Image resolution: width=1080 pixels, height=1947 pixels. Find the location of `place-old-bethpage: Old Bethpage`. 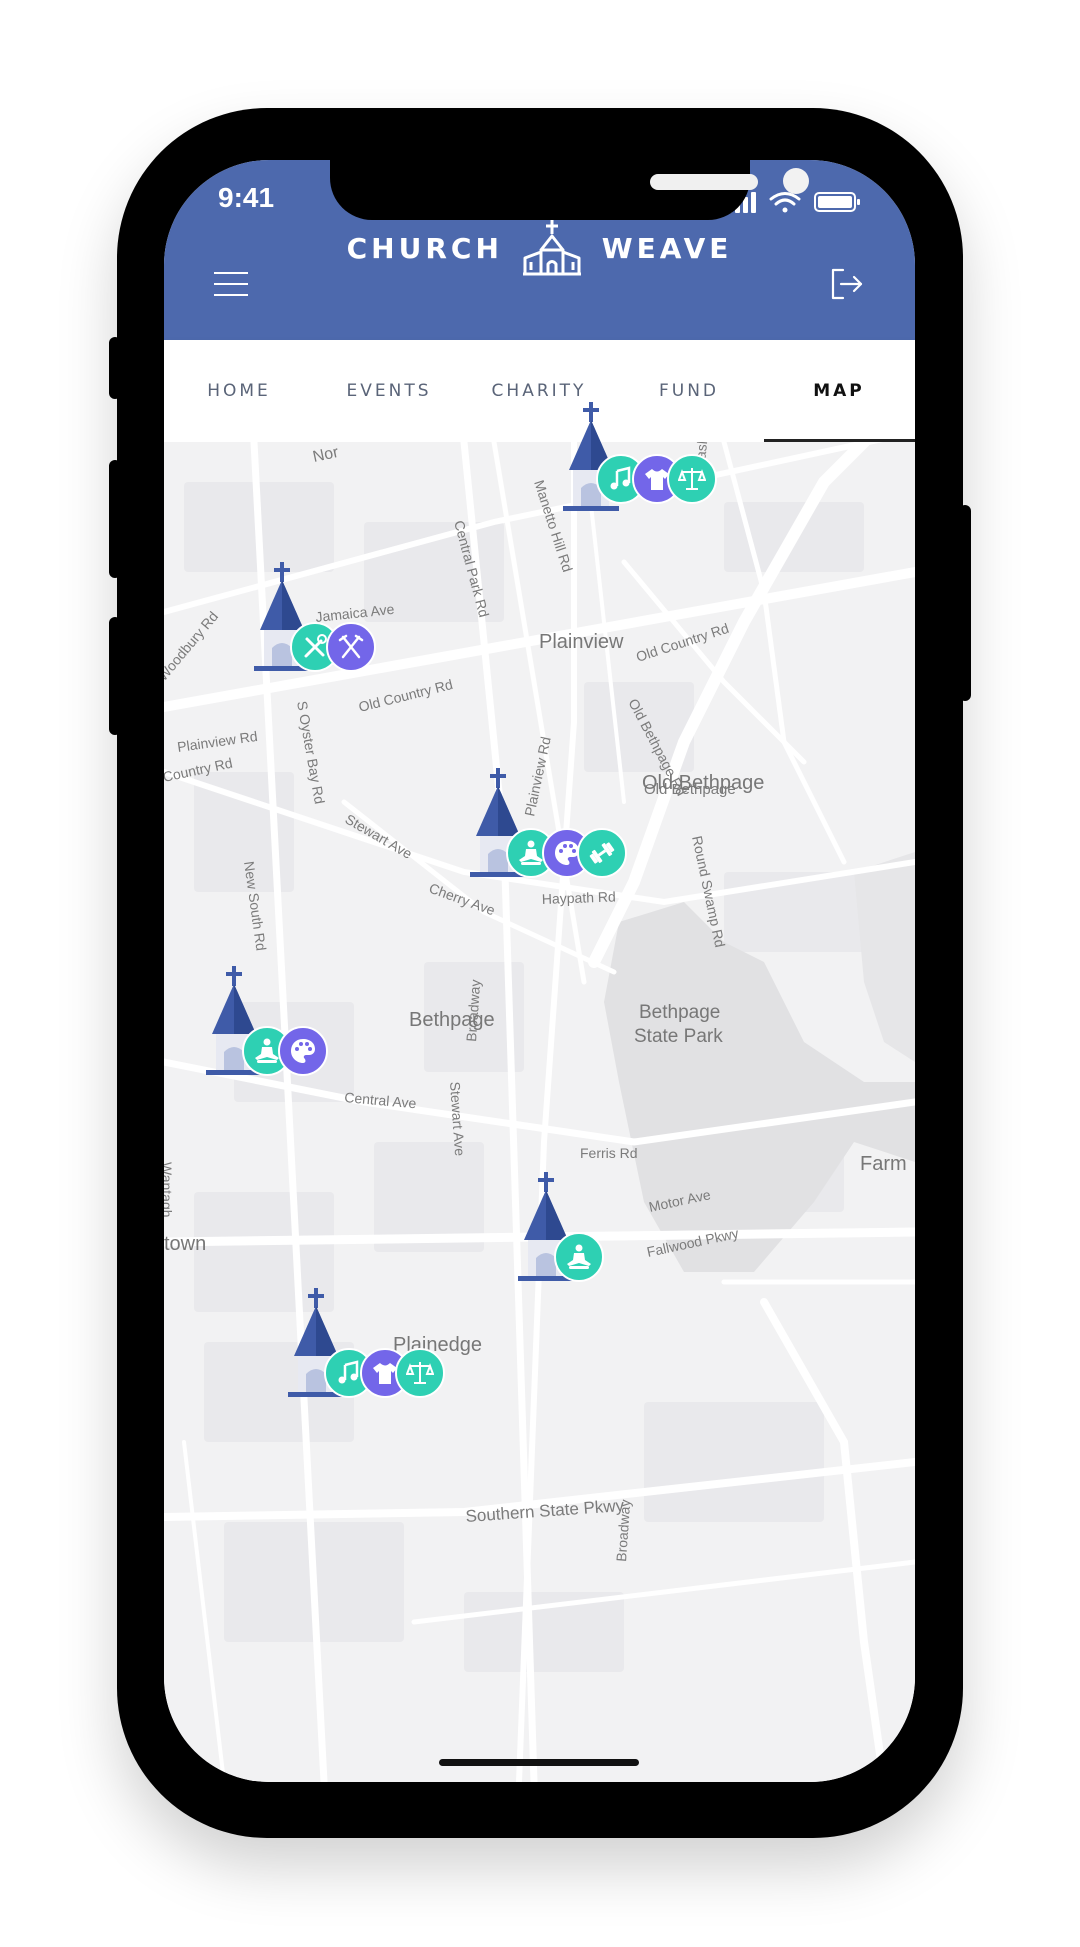

place-old-bethpage: Old Bethpage is located at coordinates (703, 783).